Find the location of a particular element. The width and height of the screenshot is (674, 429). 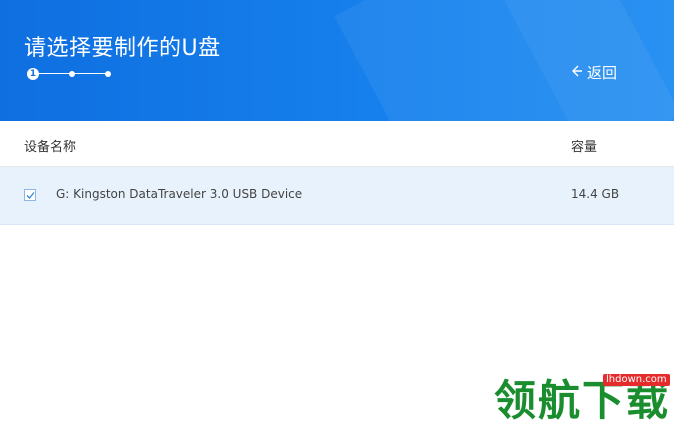

column-header-capacity: 容量 is located at coordinates (584, 147).